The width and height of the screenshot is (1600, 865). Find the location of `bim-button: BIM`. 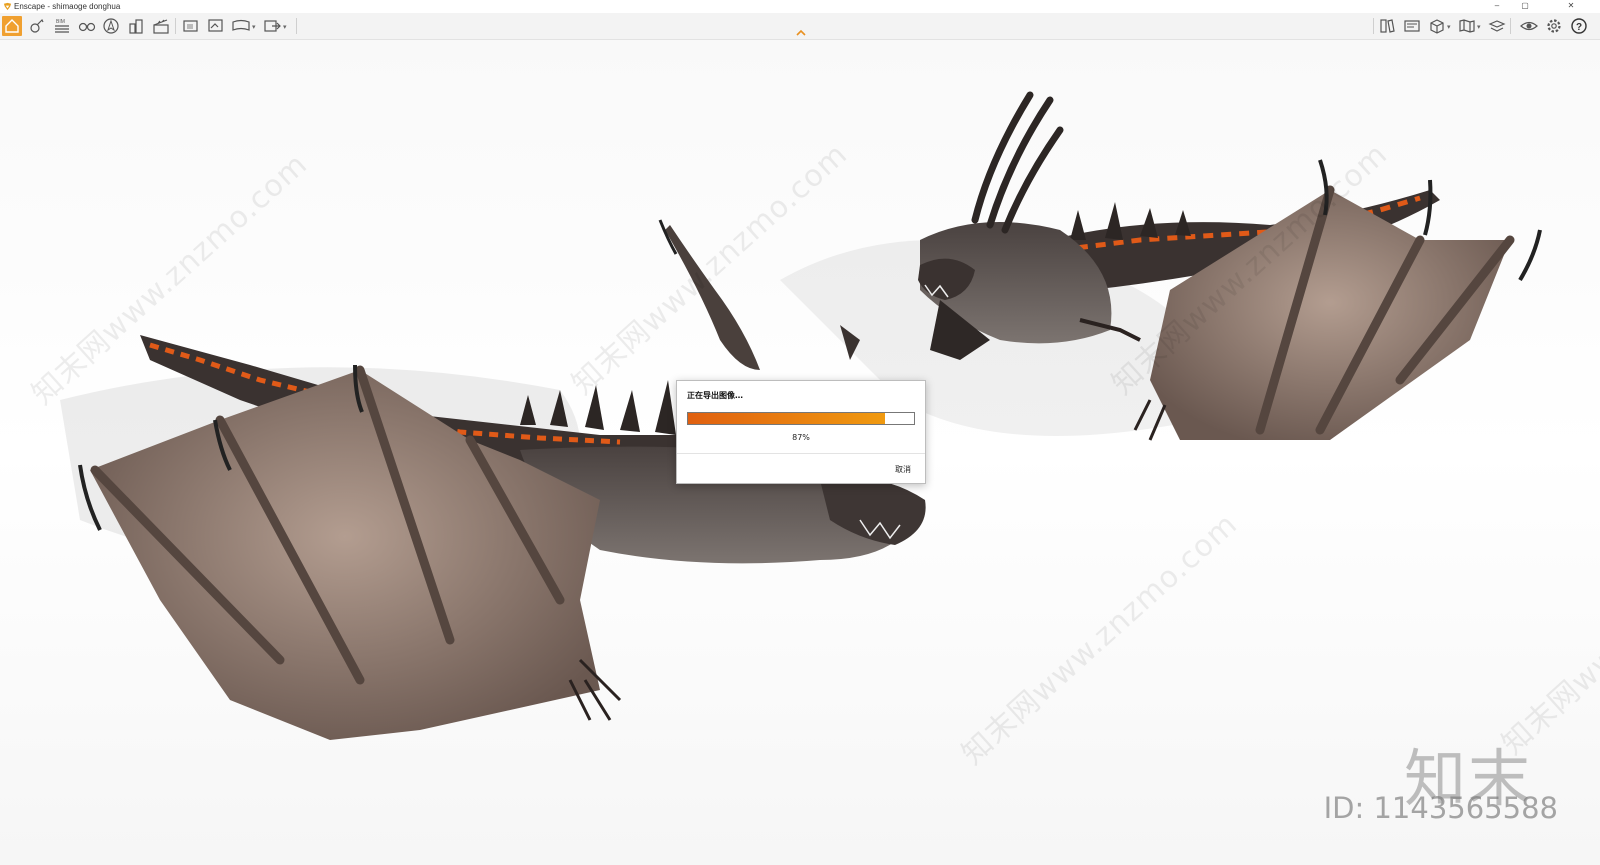

bim-button: BIM is located at coordinates (62, 26).